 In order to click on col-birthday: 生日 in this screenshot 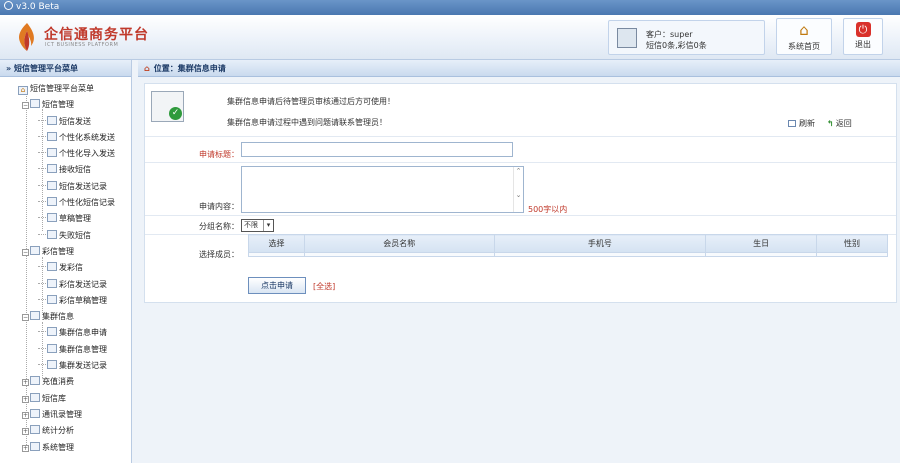, I will do `click(761, 243)`.